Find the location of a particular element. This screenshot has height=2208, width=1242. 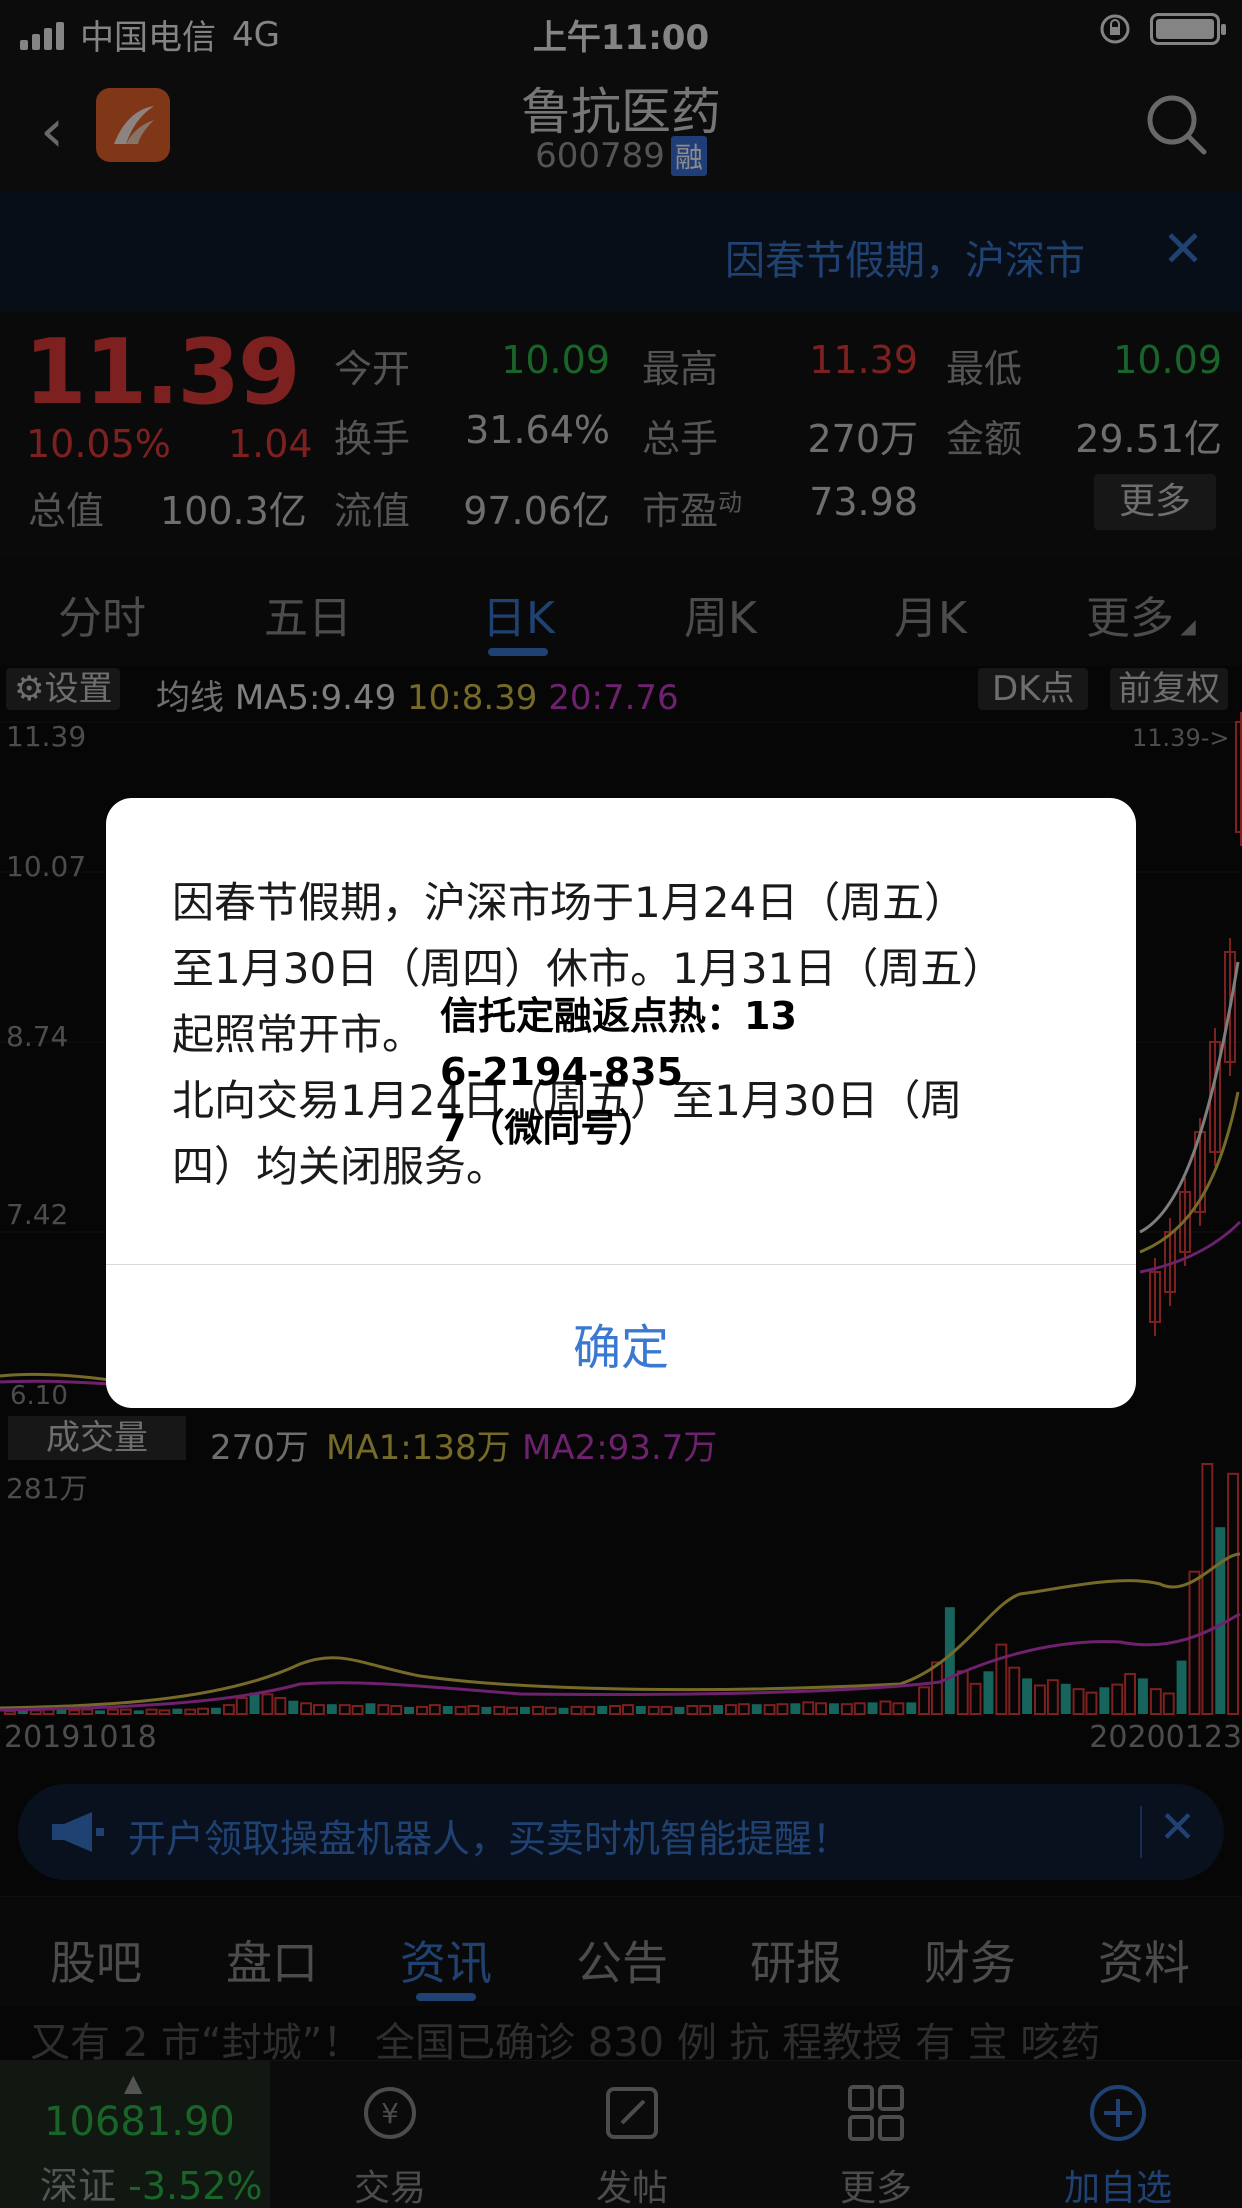

confirm-button: 确定 is located at coordinates (621, 1343).